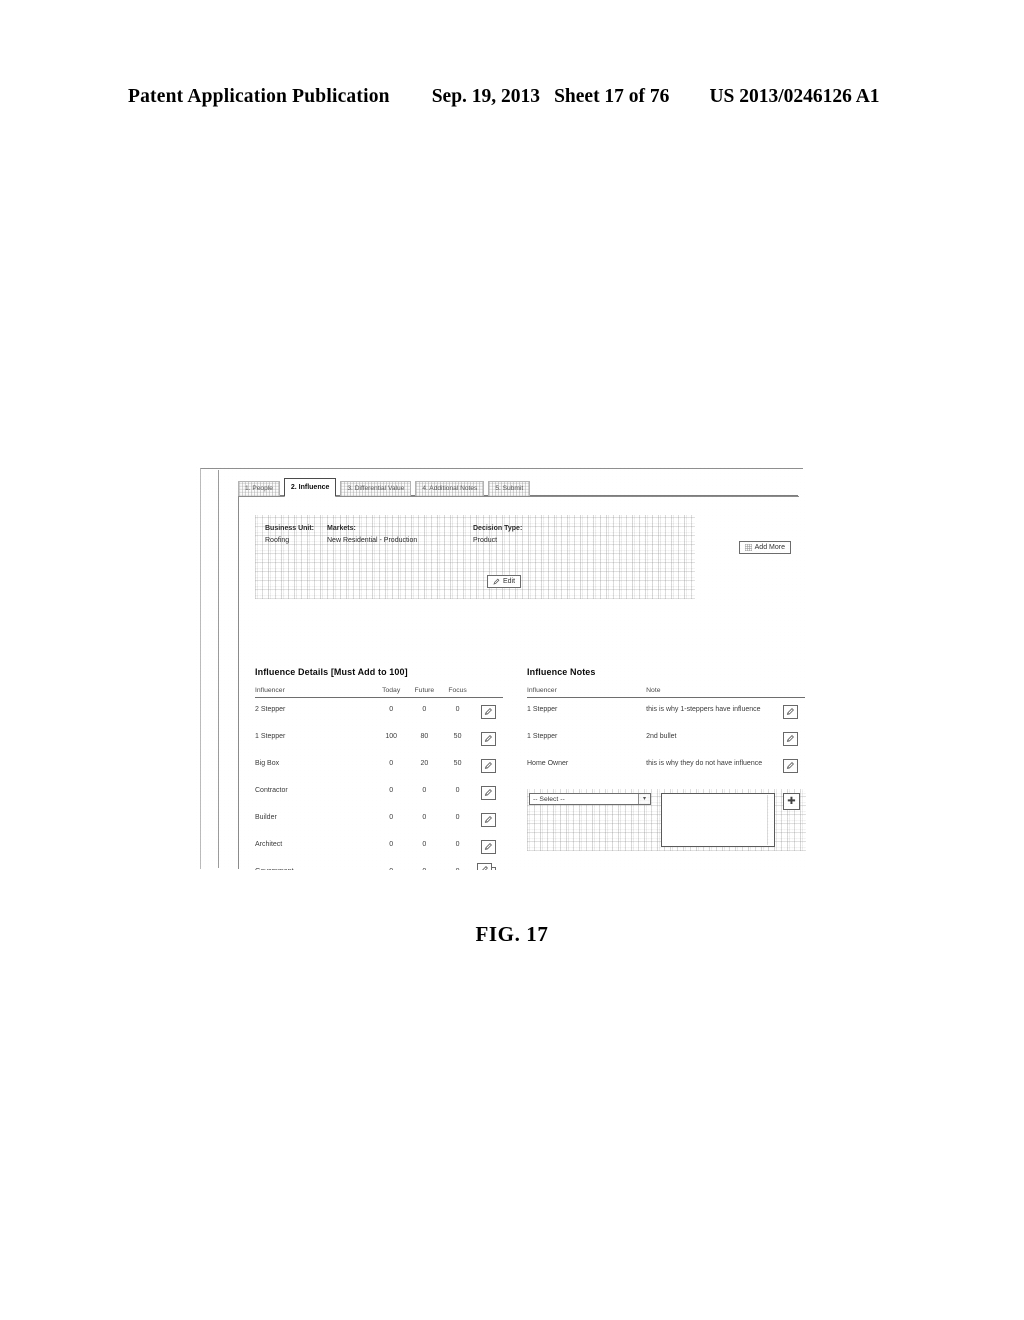 The height and width of the screenshot is (1320, 1024). I want to click on tab-label: 2. Influence, so click(310, 487).